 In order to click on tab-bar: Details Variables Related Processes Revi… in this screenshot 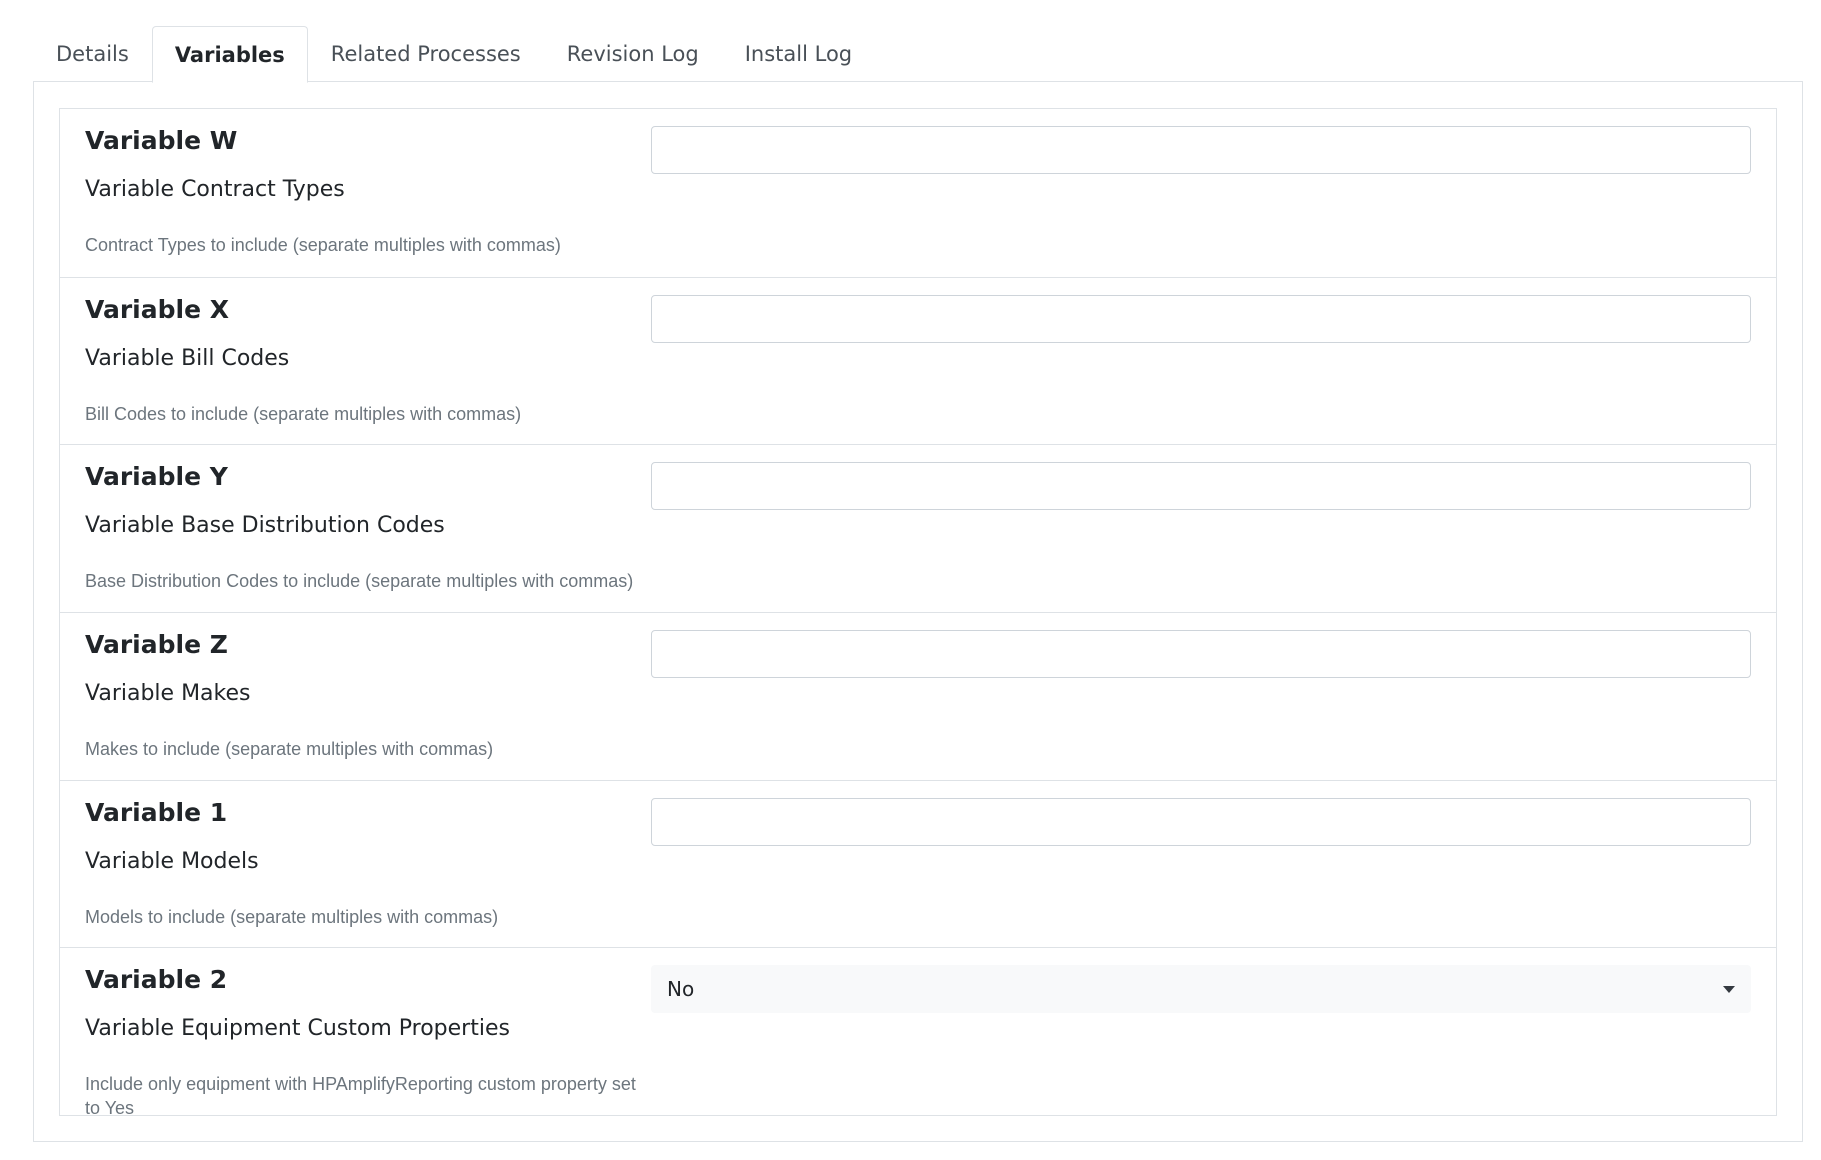, I will do `click(918, 54)`.